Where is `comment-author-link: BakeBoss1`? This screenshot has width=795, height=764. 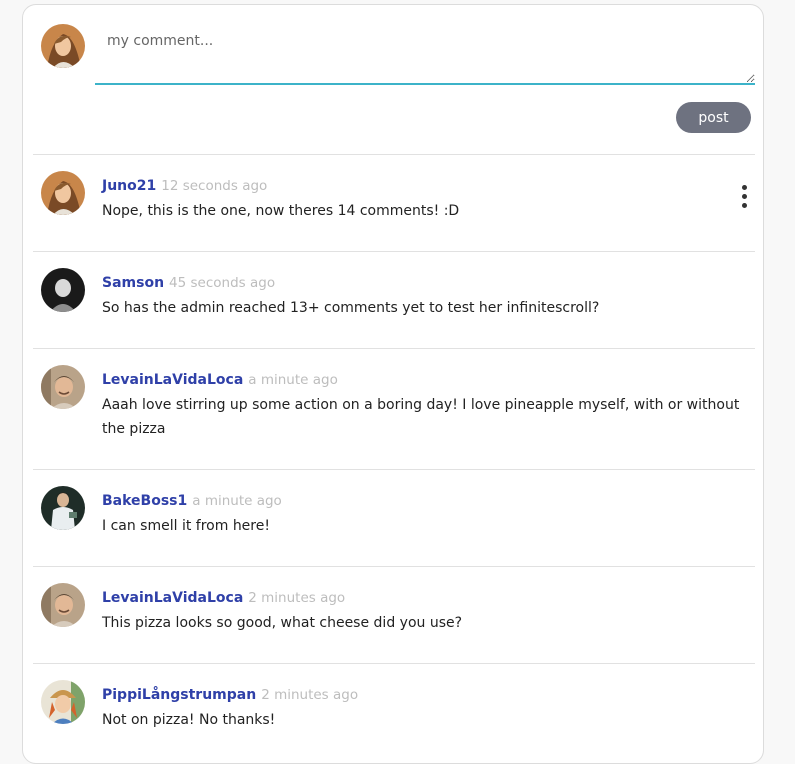
comment-author-link: BakeBoss1 is located at coordinates (144, 501).